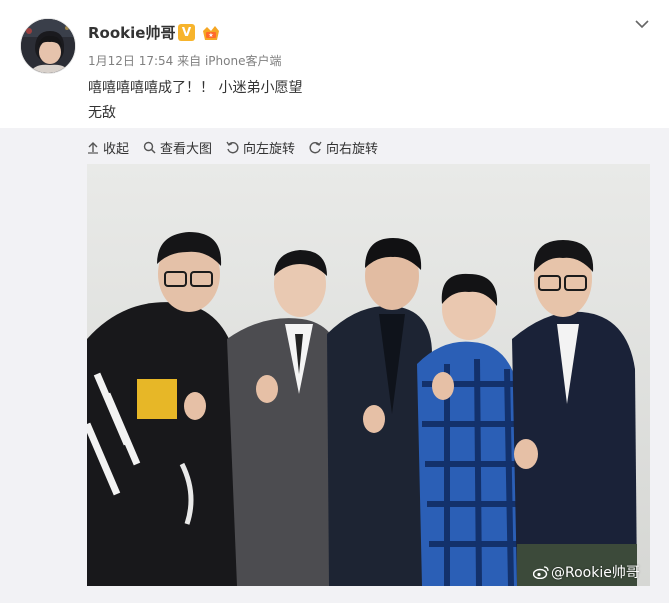 The height and width of the screenshot is (603, 669). What do you see at coordinates (232, 147) in the screenshot?
I see `rotate-left-icon` at bounding box center [232, 147].